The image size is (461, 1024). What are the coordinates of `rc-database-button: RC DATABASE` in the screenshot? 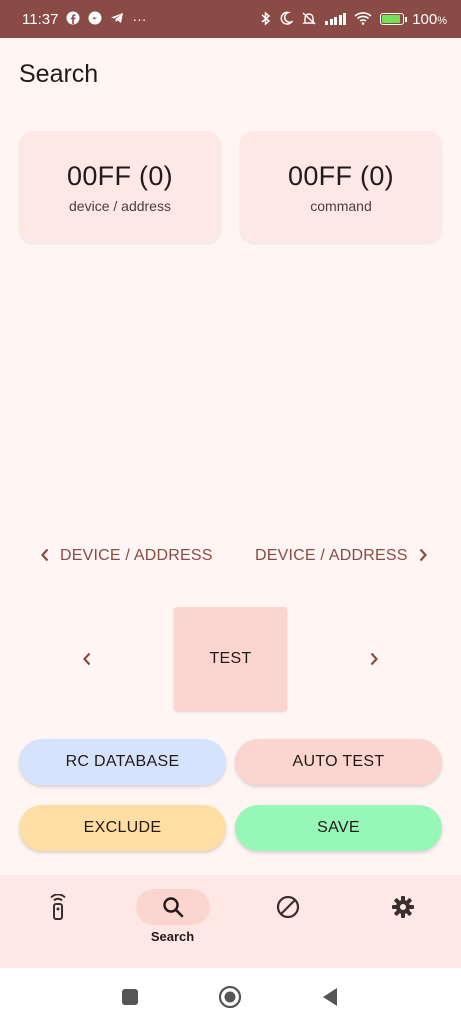 It's located at (122, 762).